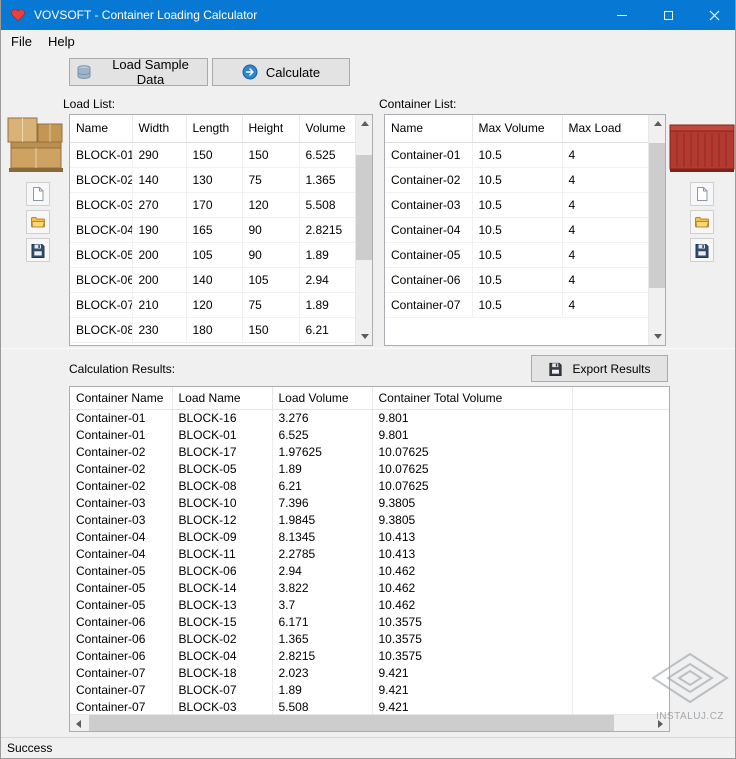 The height and width of the screenshot is (759, 736). What do you see at coordinates (429, 155) in the screenshot?
I see `cell: Container-01` at bounding box center [429, 155].